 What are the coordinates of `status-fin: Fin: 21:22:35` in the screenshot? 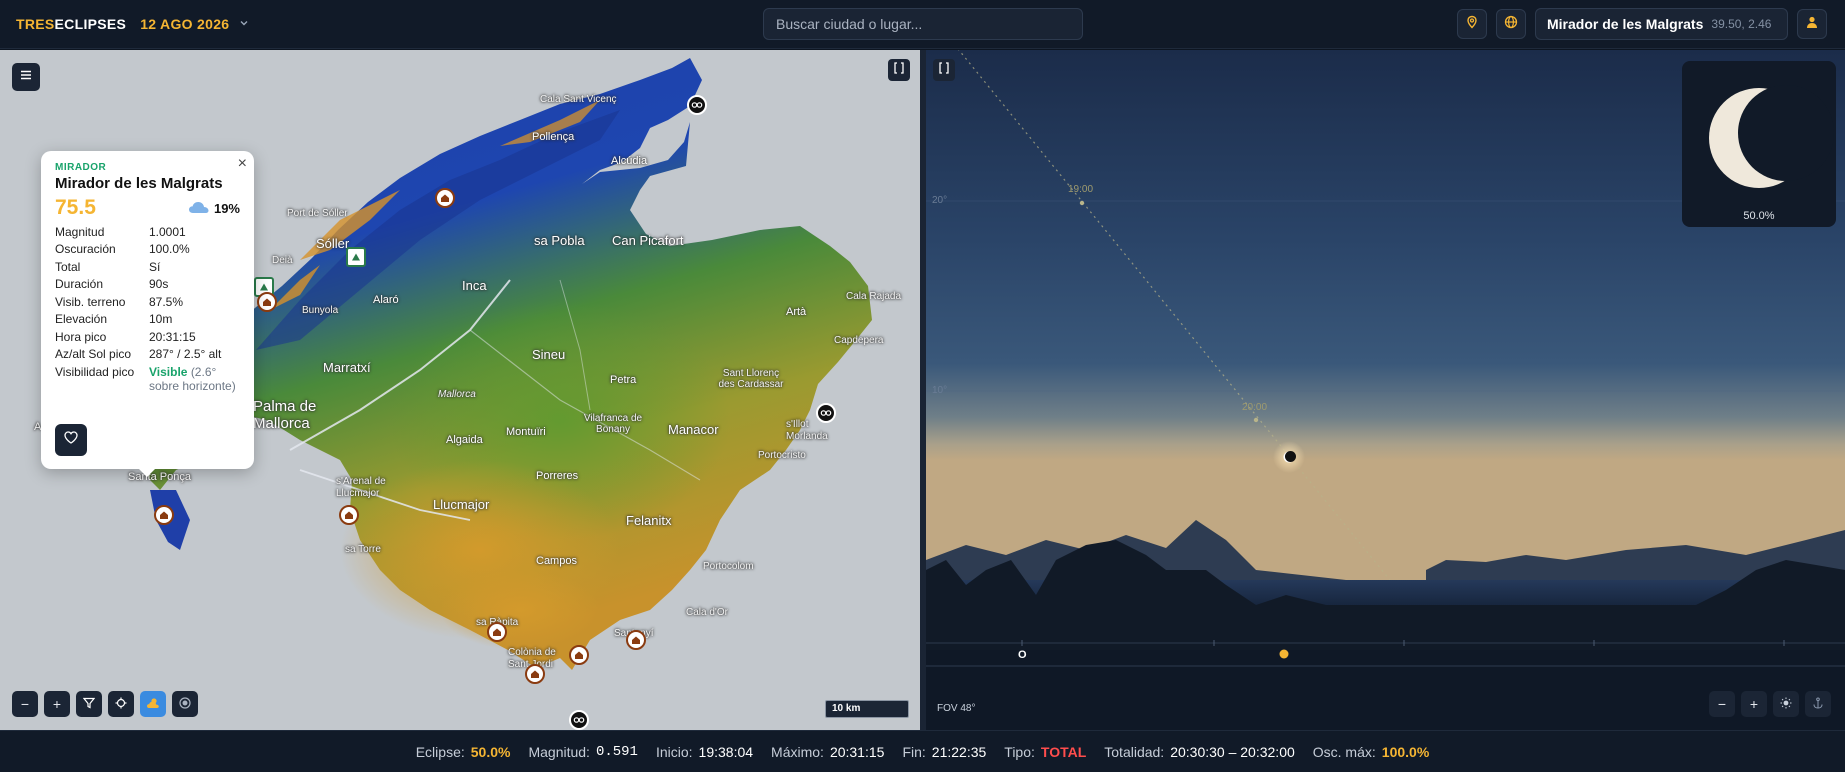 It's located at (944, 752).